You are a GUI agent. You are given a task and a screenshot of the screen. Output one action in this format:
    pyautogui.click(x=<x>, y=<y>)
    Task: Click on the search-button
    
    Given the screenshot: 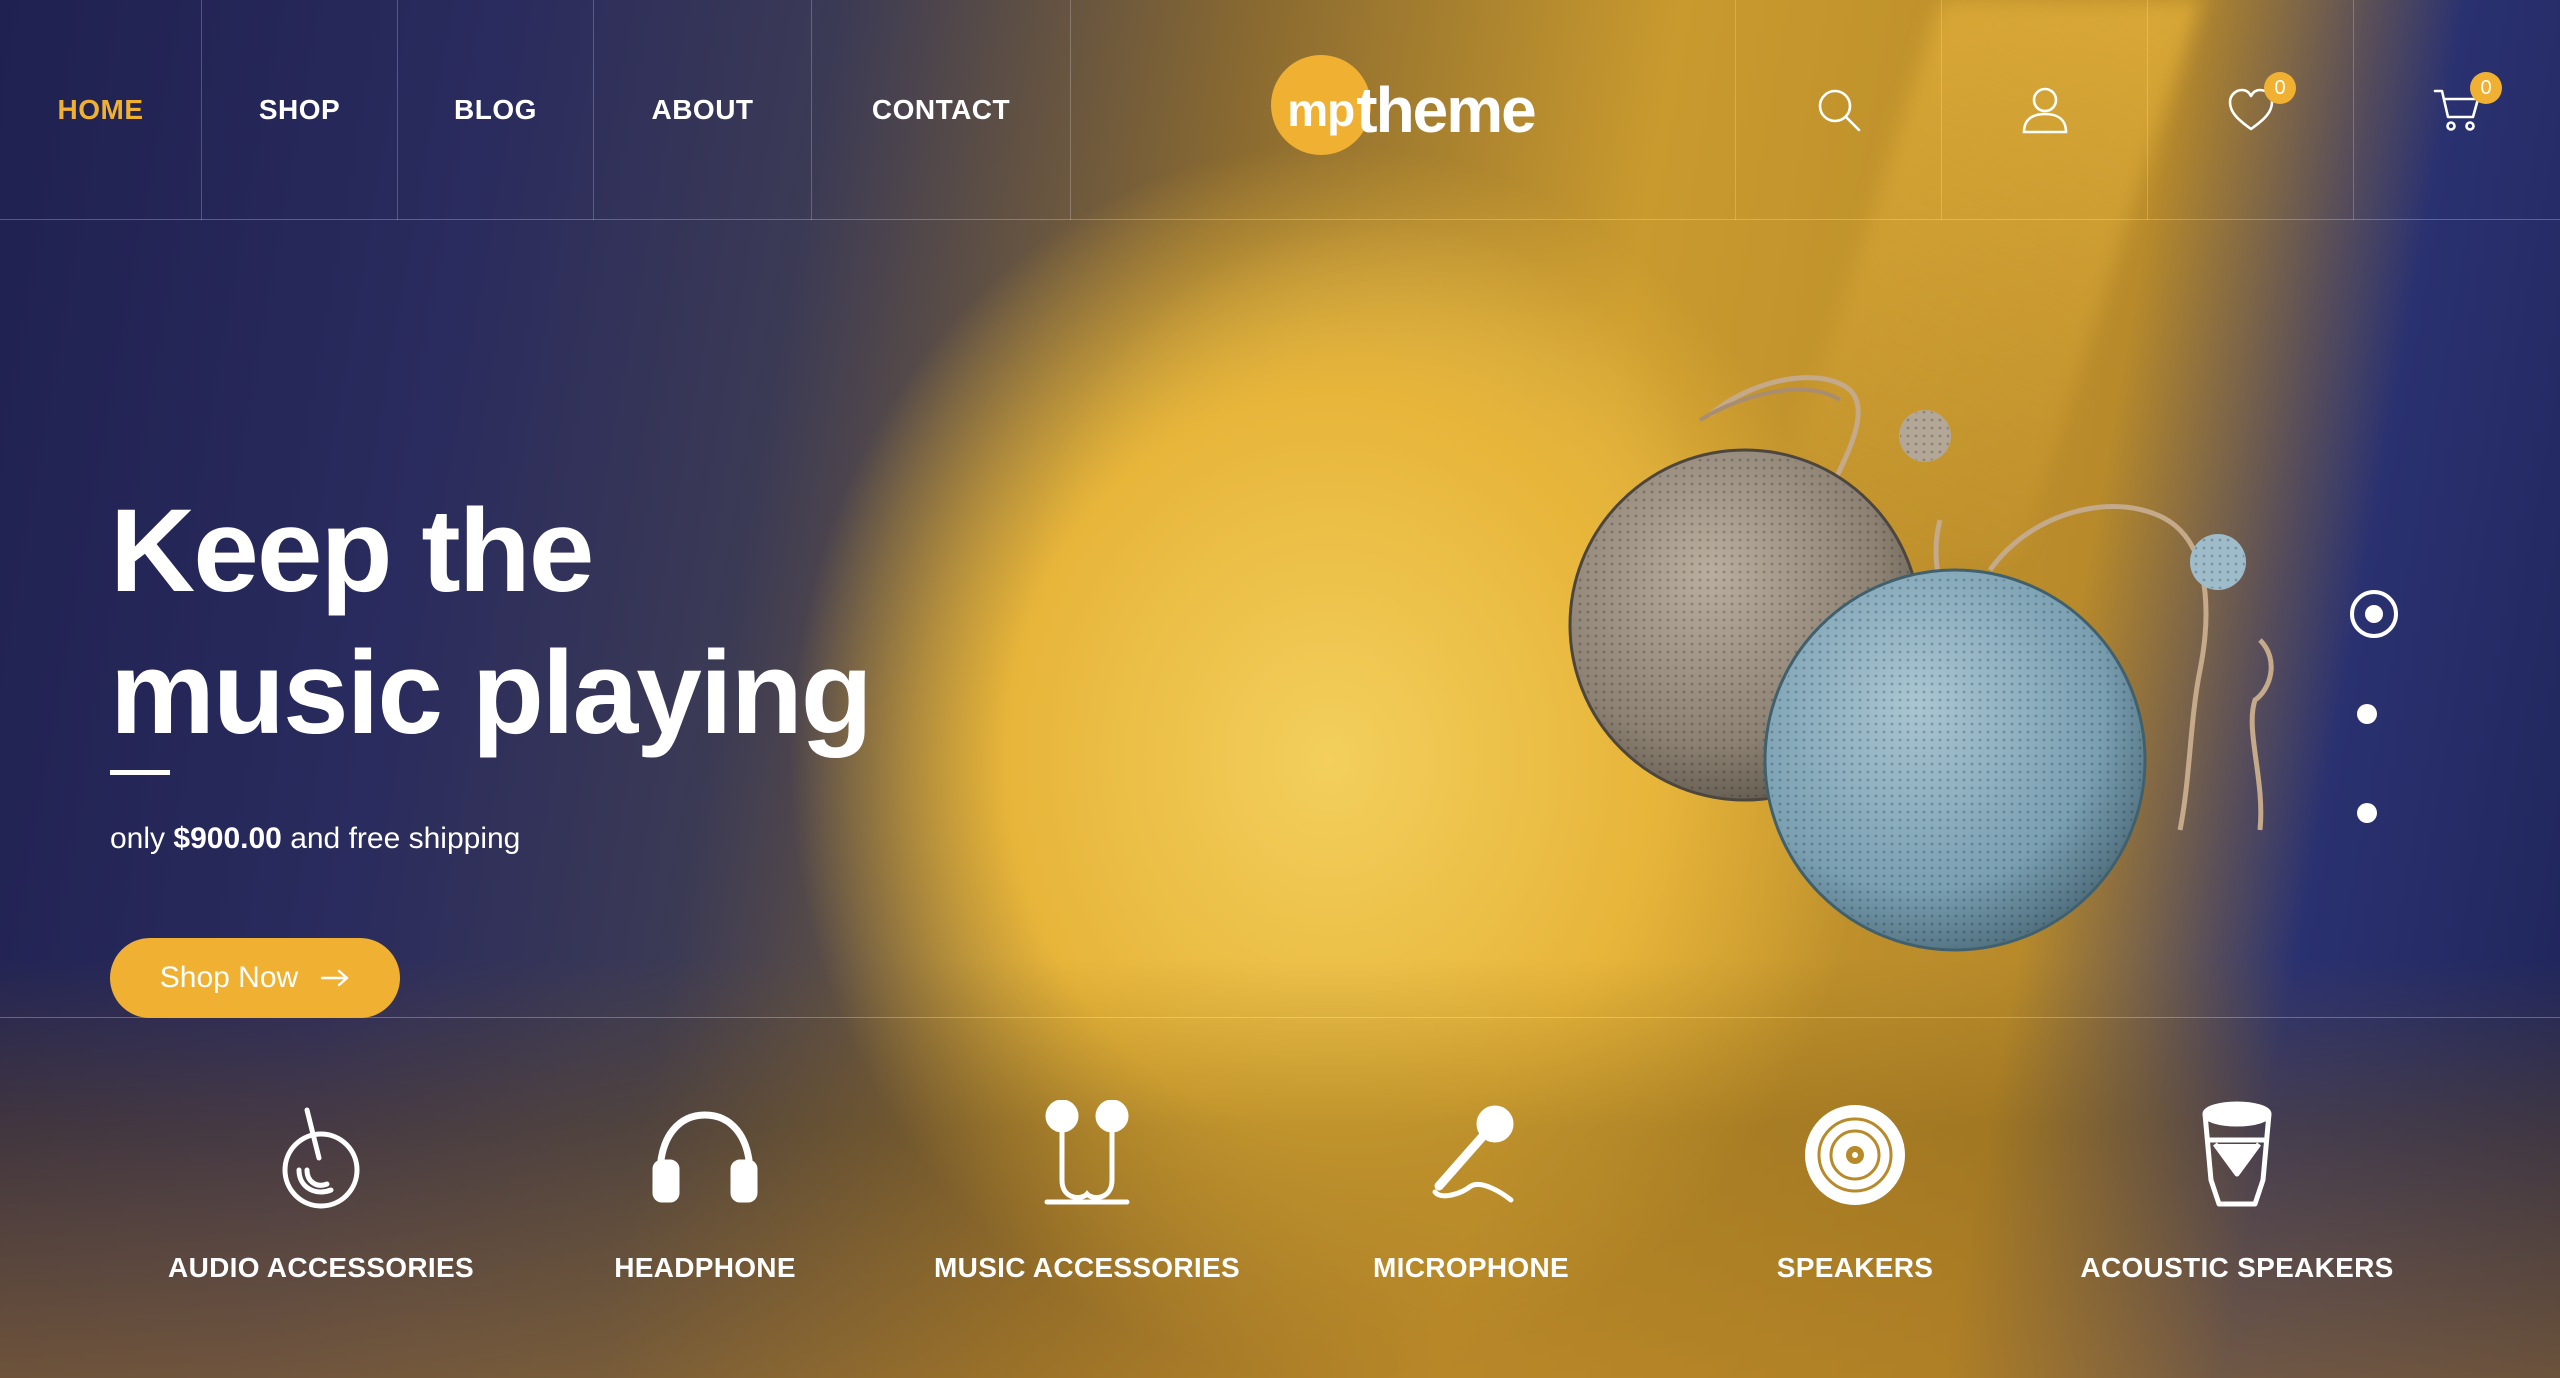 What is the action you would take?
    pyautogui.click(x=1839, y=110)
    